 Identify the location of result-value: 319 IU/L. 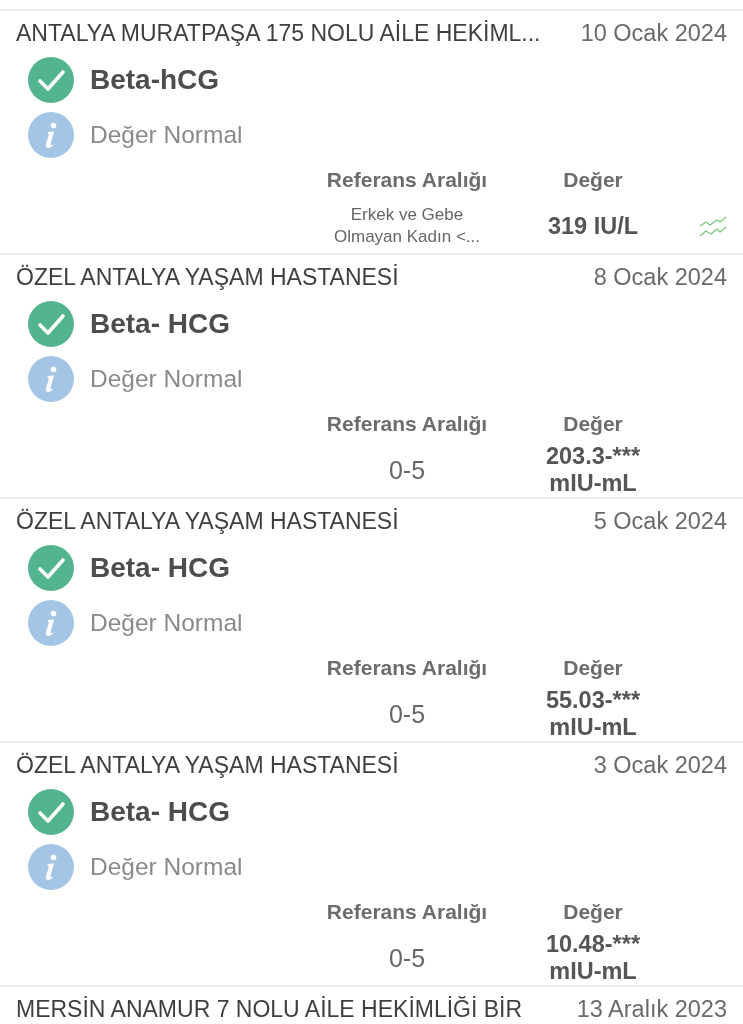
(593, 226).